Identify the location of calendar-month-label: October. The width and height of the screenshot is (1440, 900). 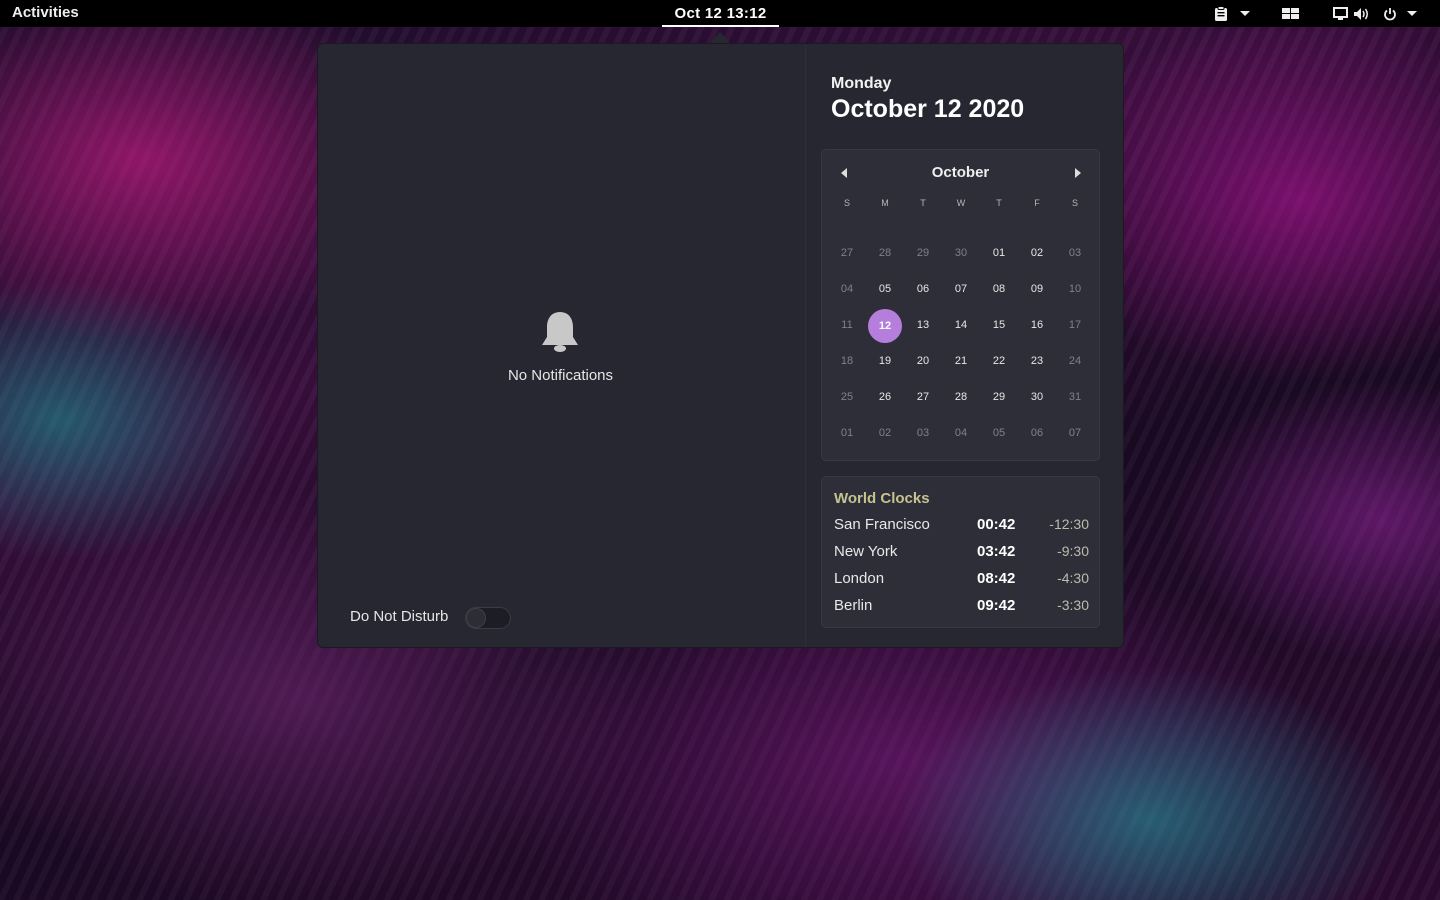
(960, 172).